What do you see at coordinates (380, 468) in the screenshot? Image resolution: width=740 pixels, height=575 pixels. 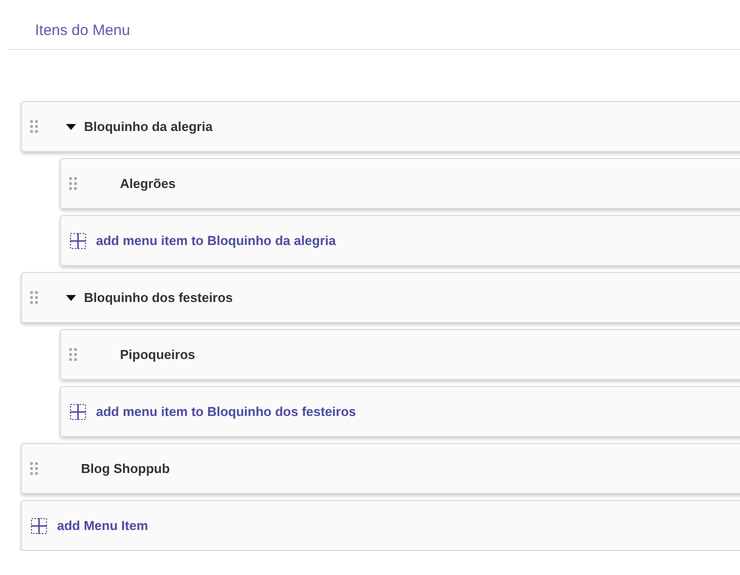 I see `menu-item-card: Blog Shoppub` at bounding box center [380, 468].